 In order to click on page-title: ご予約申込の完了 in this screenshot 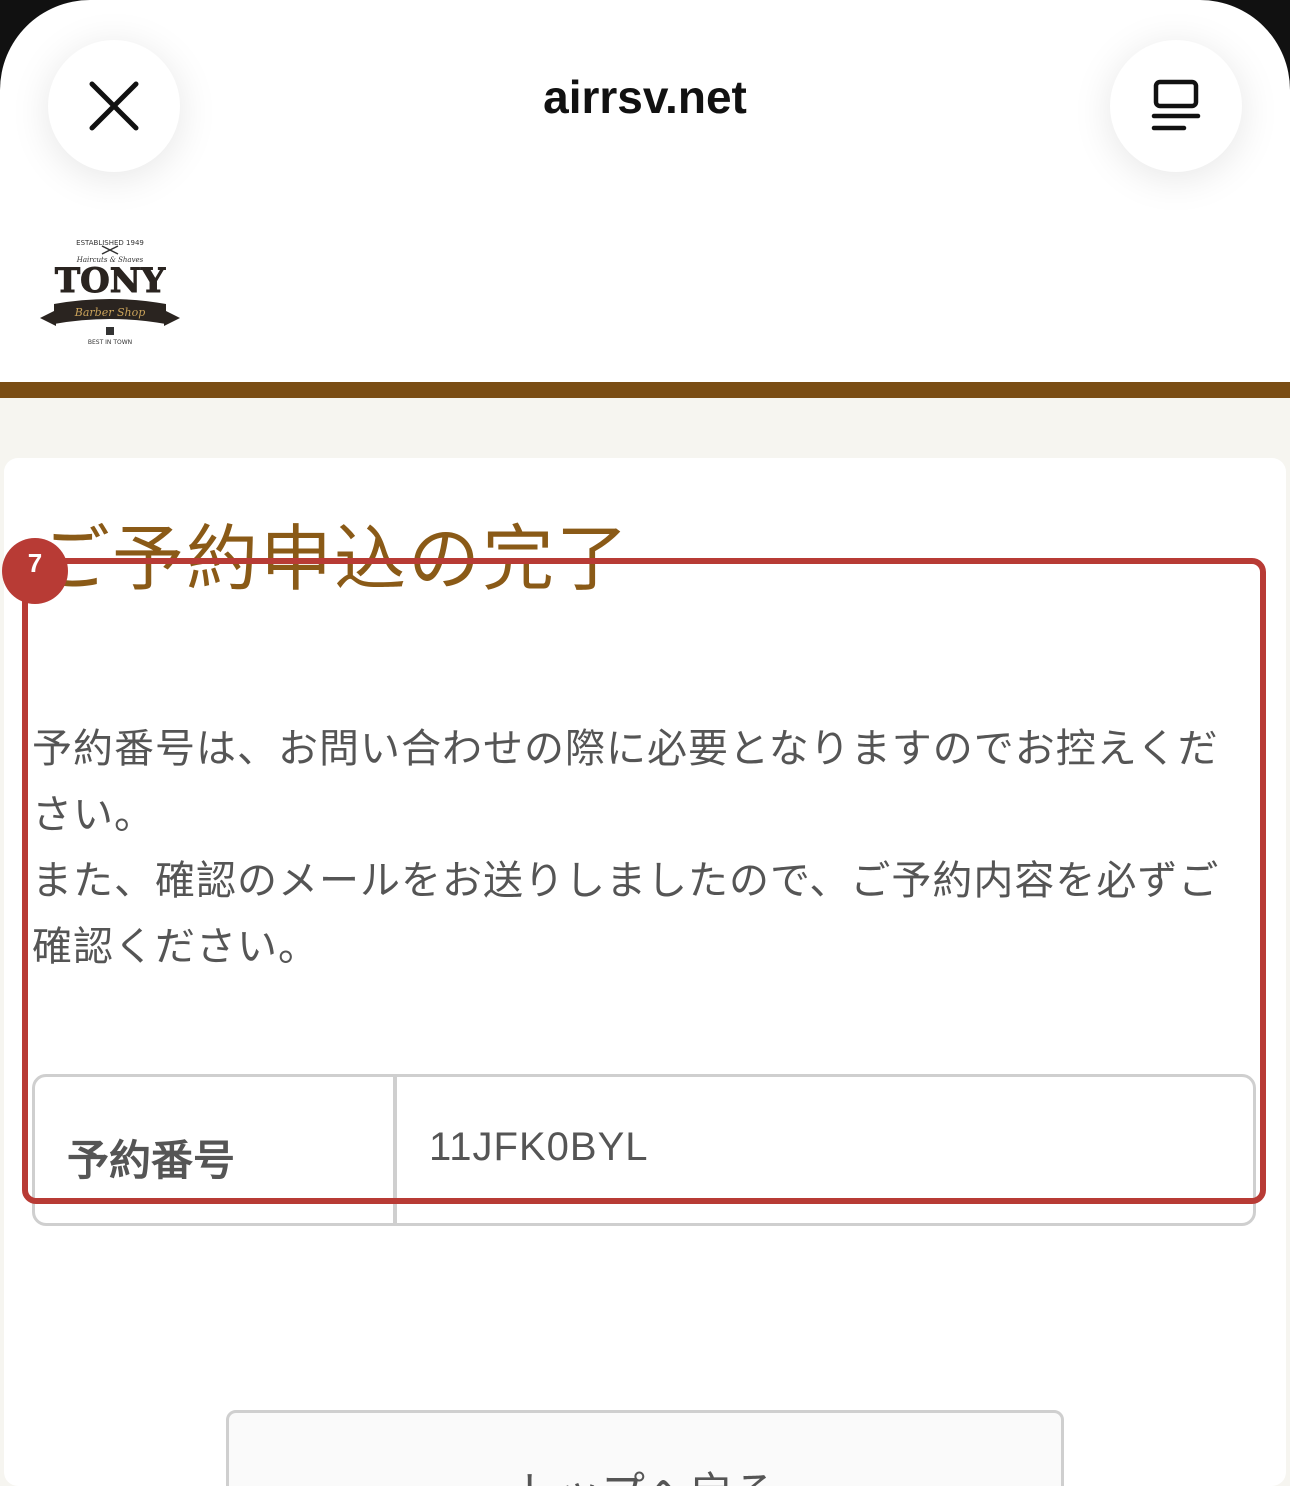, I will do `click(334, 559)`.